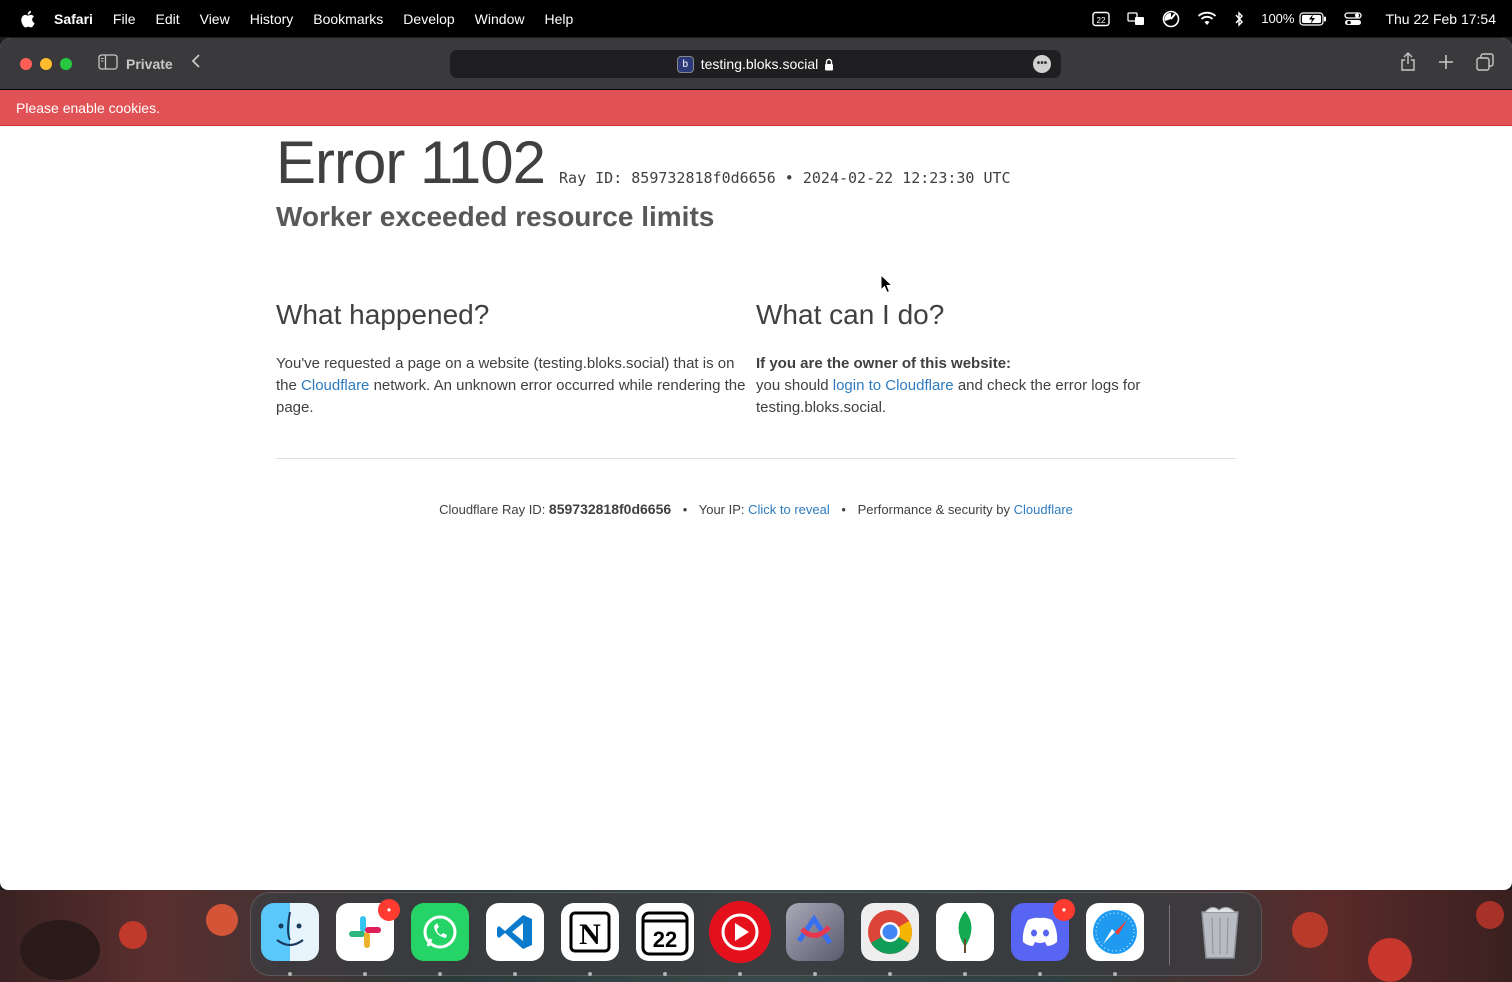 The width and height of the screenshot is (1512, 982). What do you see at coordinates (368, 930) in the screenshot?
I see `slack-icon: •` at bounding box center [368, 930].